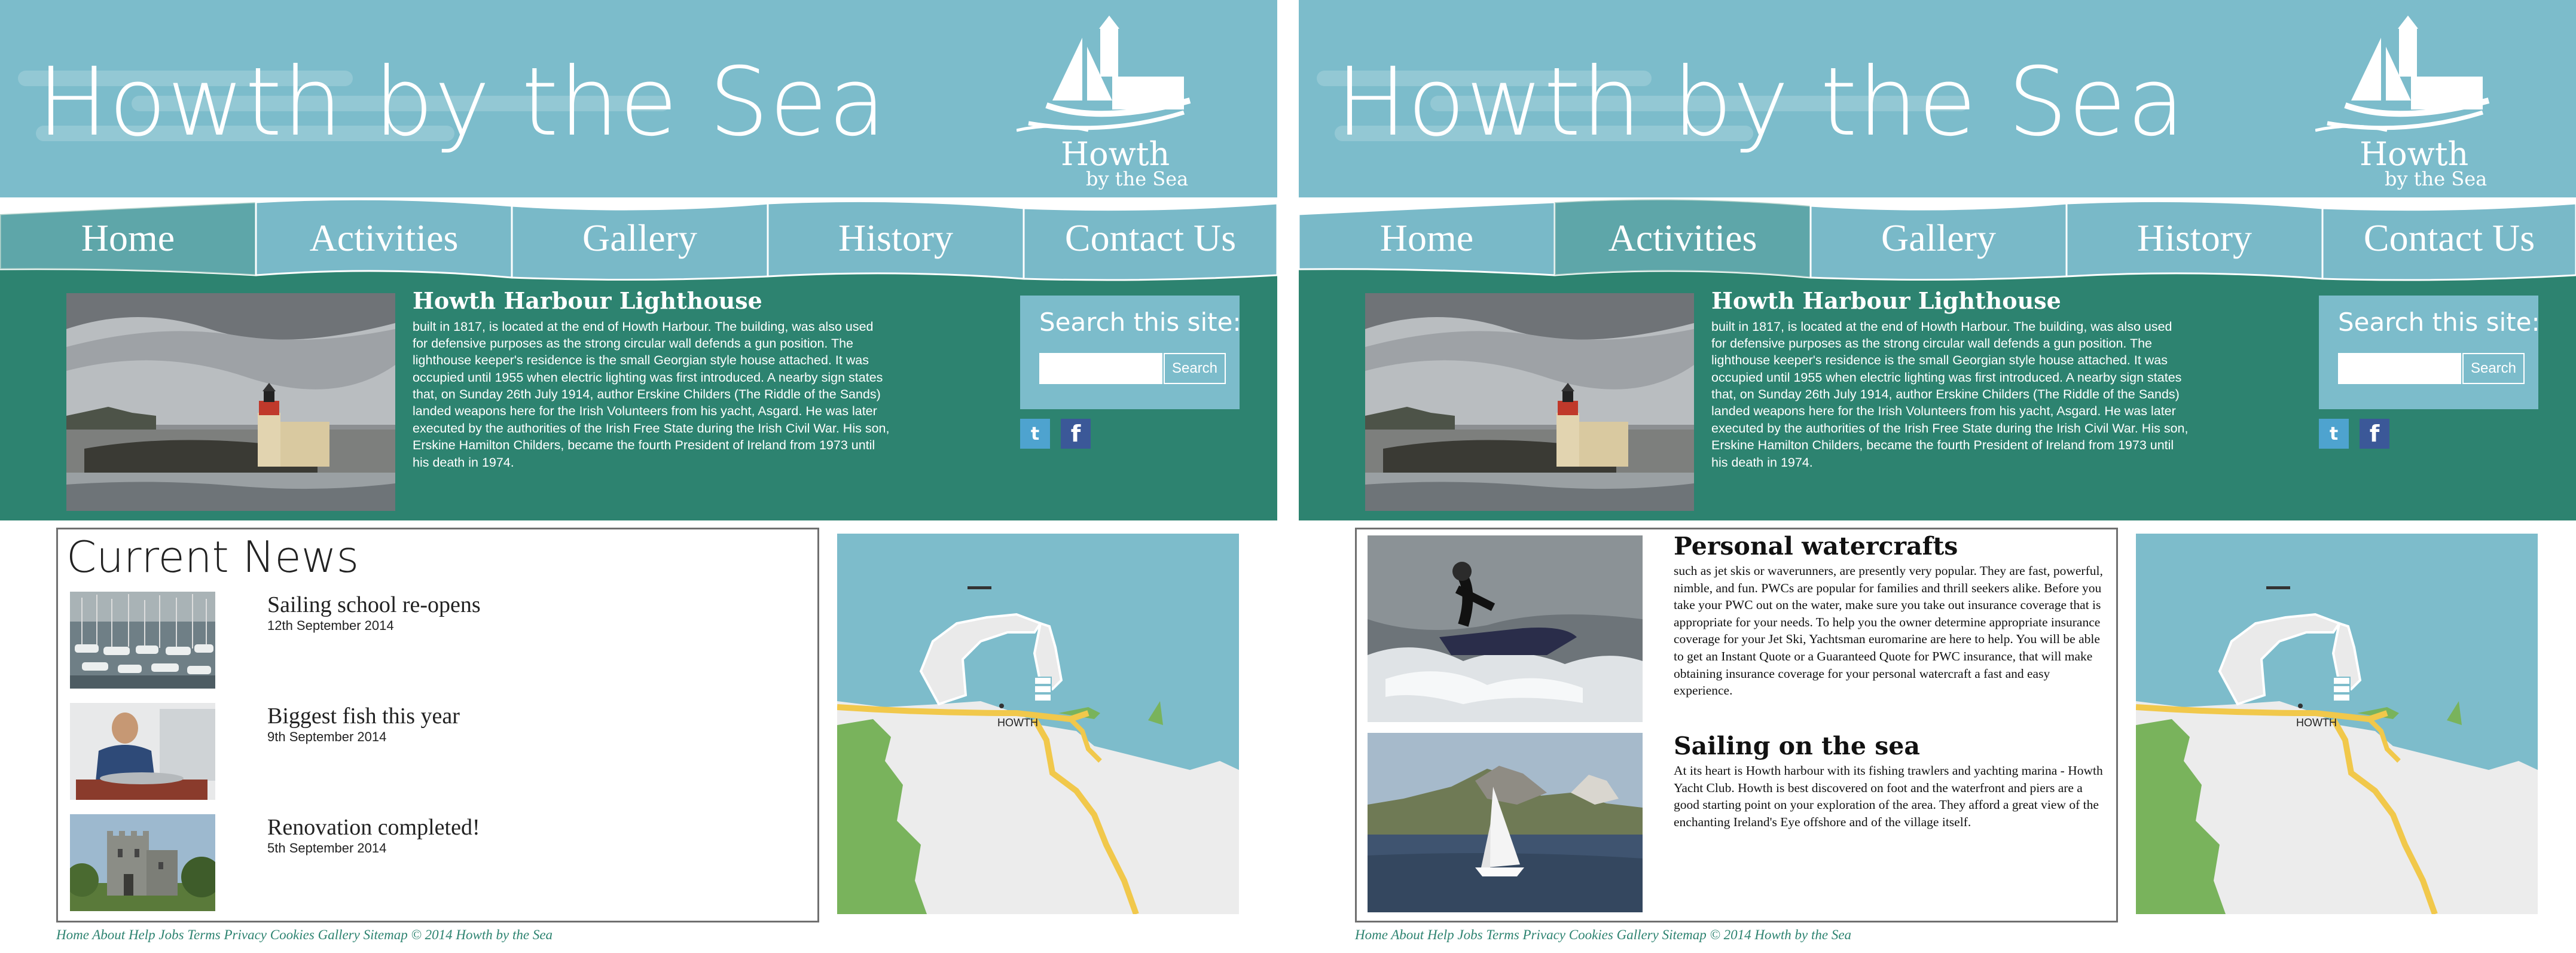 The height and width of the screenshot is (953, 2576). Describe the element at coordinates (212, 557) in the screenshot. I see `news-heading: Current News` at that location.